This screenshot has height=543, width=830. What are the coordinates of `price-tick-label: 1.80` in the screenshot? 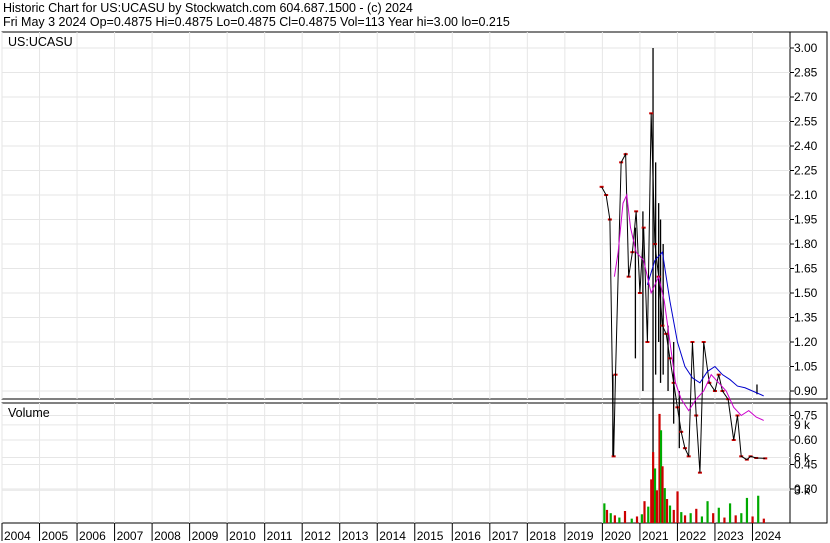 It's located at (806, 244).